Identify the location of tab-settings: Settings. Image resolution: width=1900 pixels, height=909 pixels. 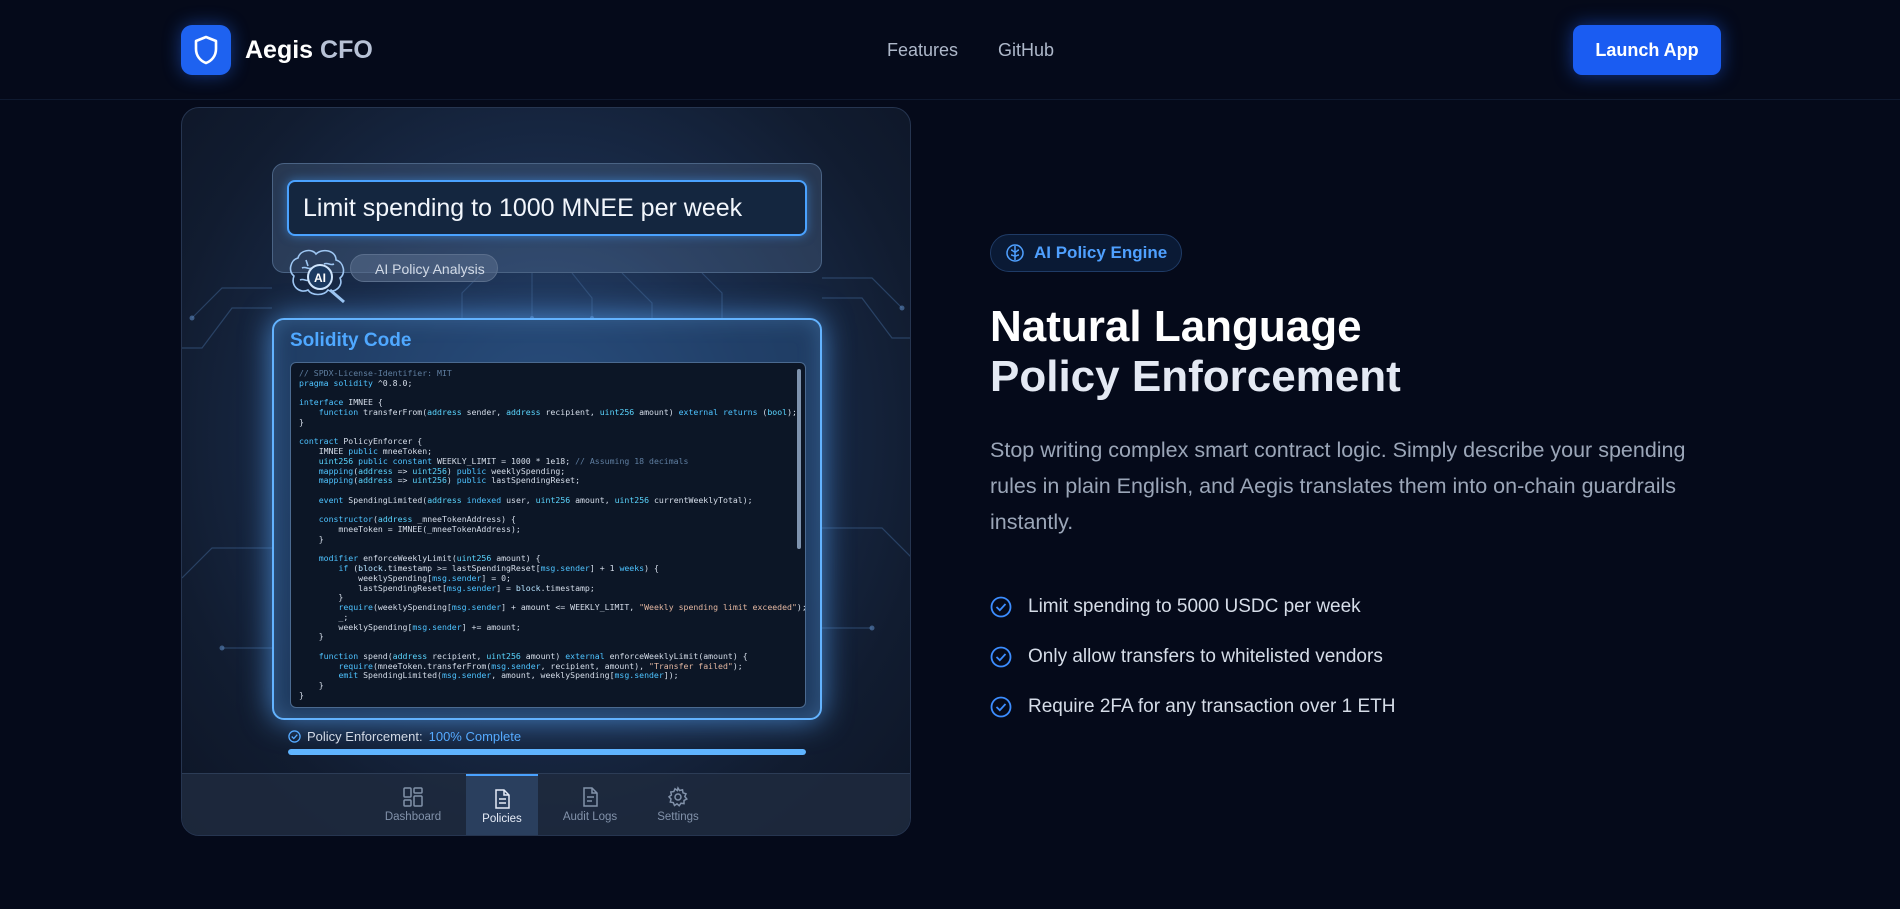
(678, 804).